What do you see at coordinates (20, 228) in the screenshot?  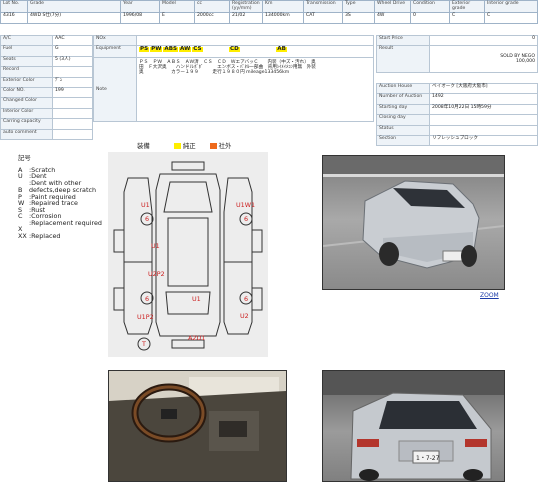 I see `legend-code: X` at bounding box center [20, 228].